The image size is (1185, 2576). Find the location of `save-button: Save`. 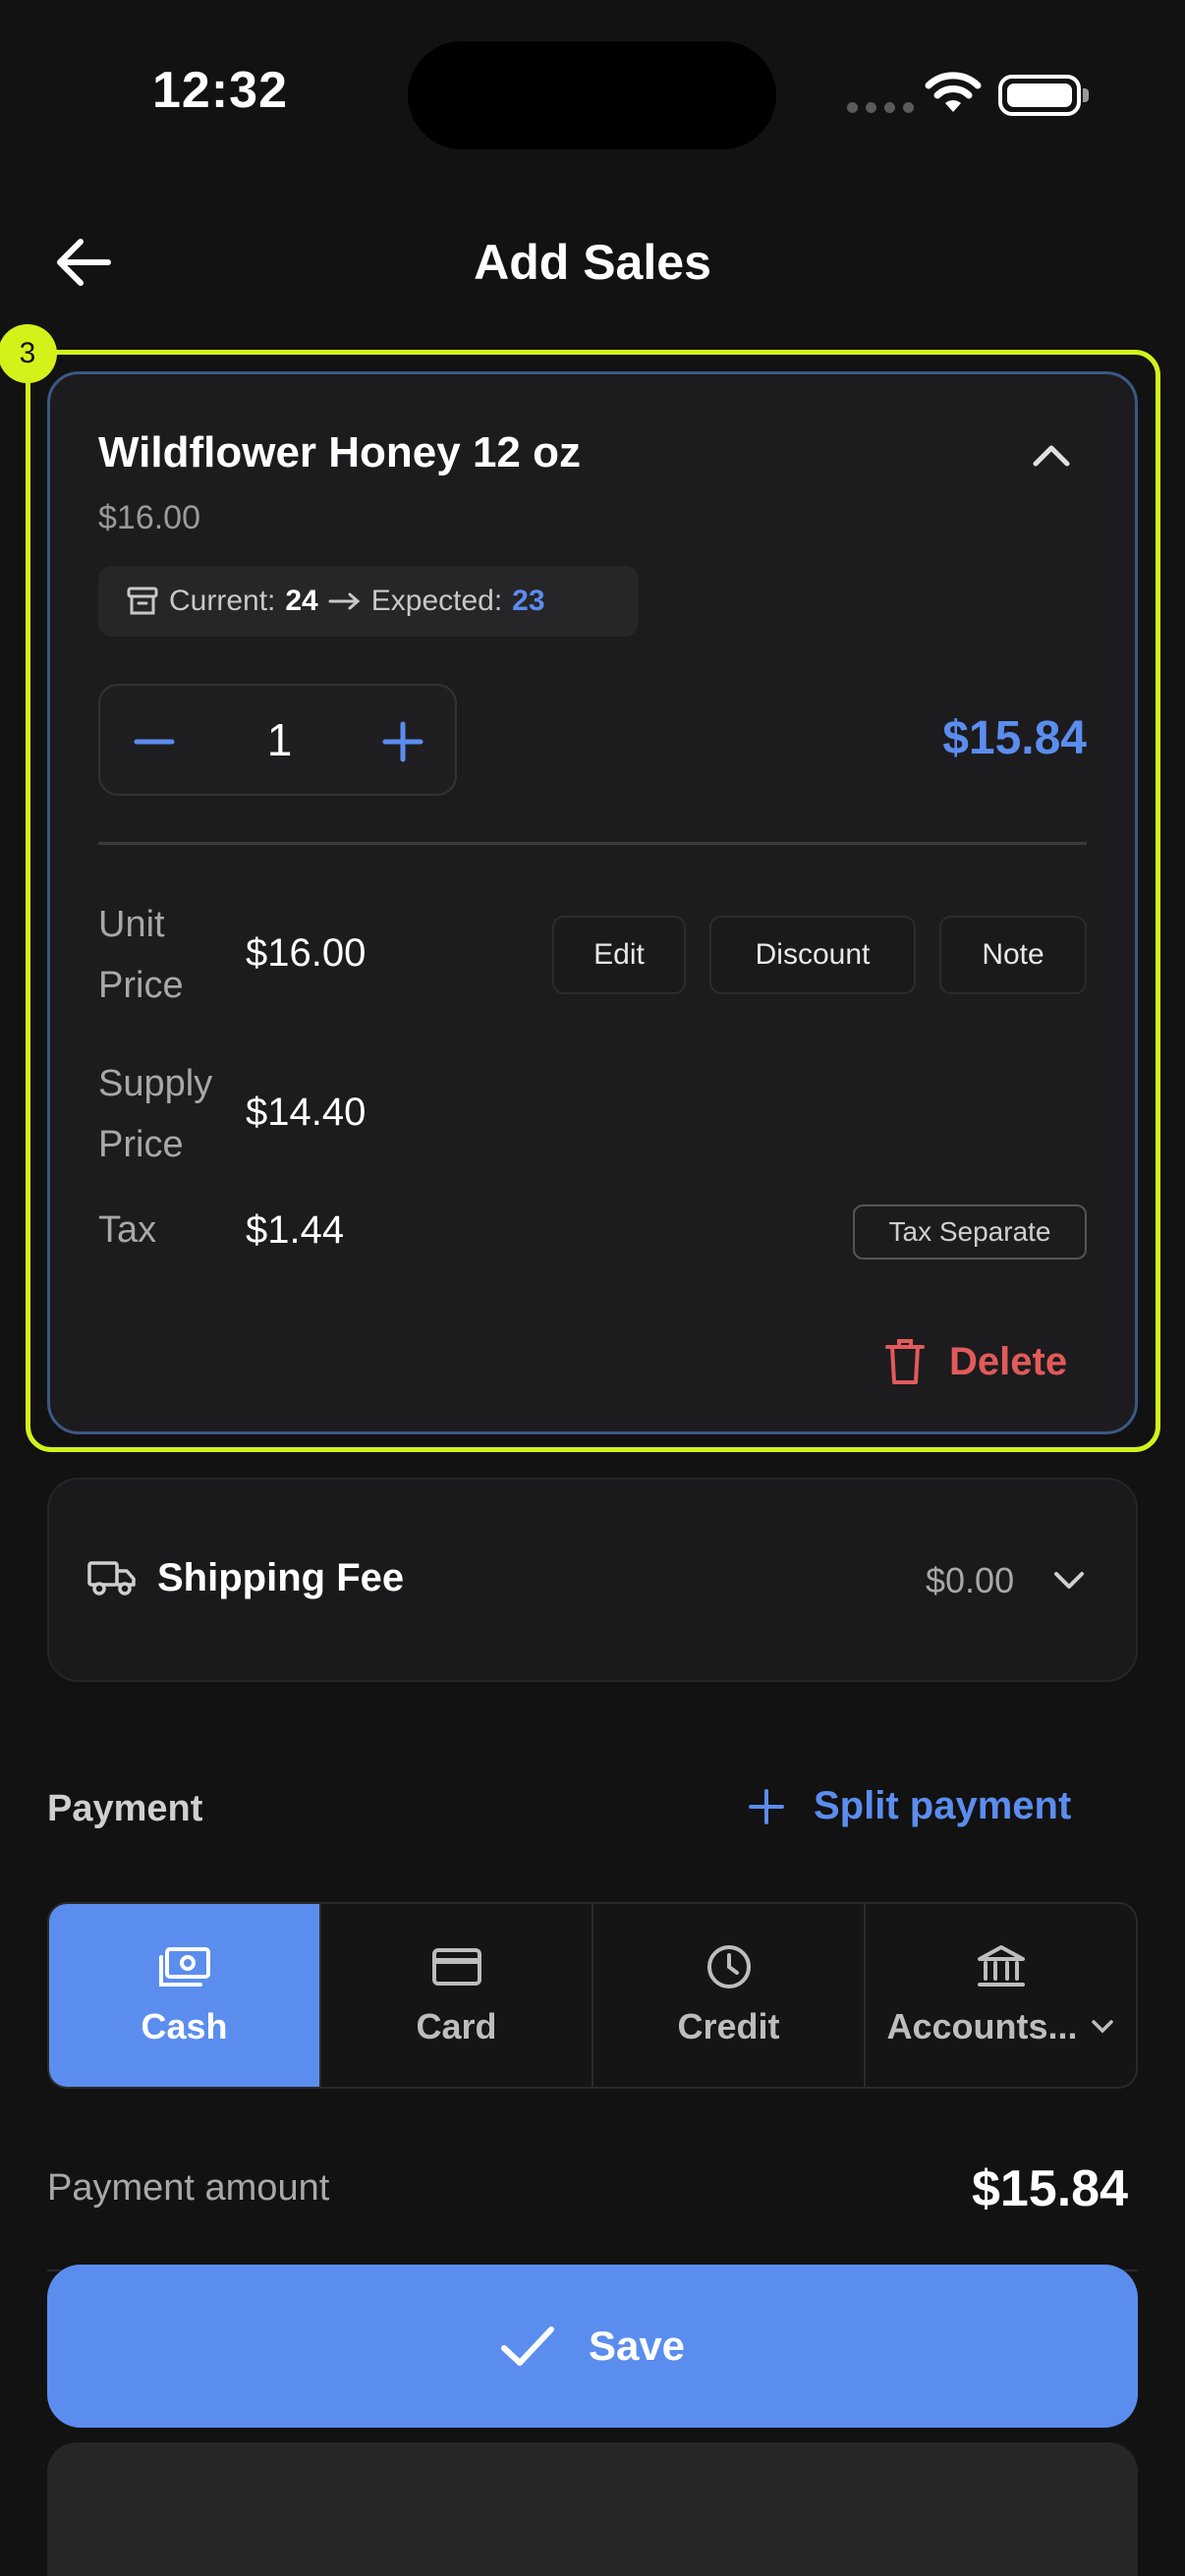

save-button: Save is located at coordinates (592, 2346).